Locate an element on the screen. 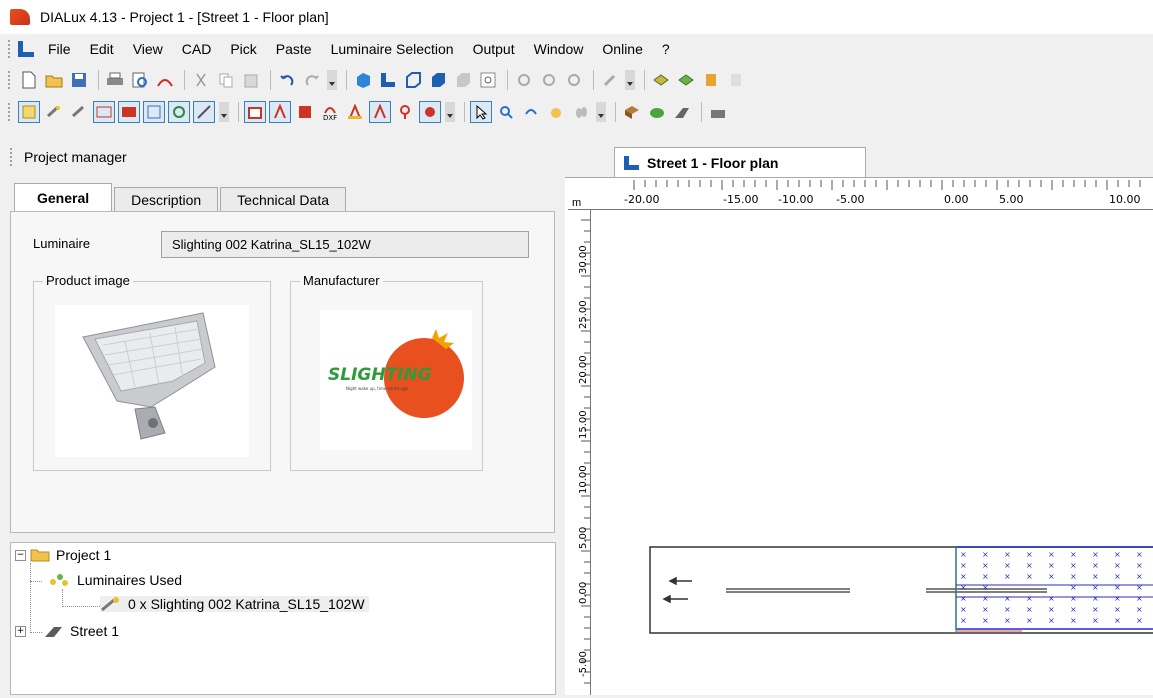 This screenshot has width=1153, height=698. point-arrangement-icon is located at coordinates (179, 112).